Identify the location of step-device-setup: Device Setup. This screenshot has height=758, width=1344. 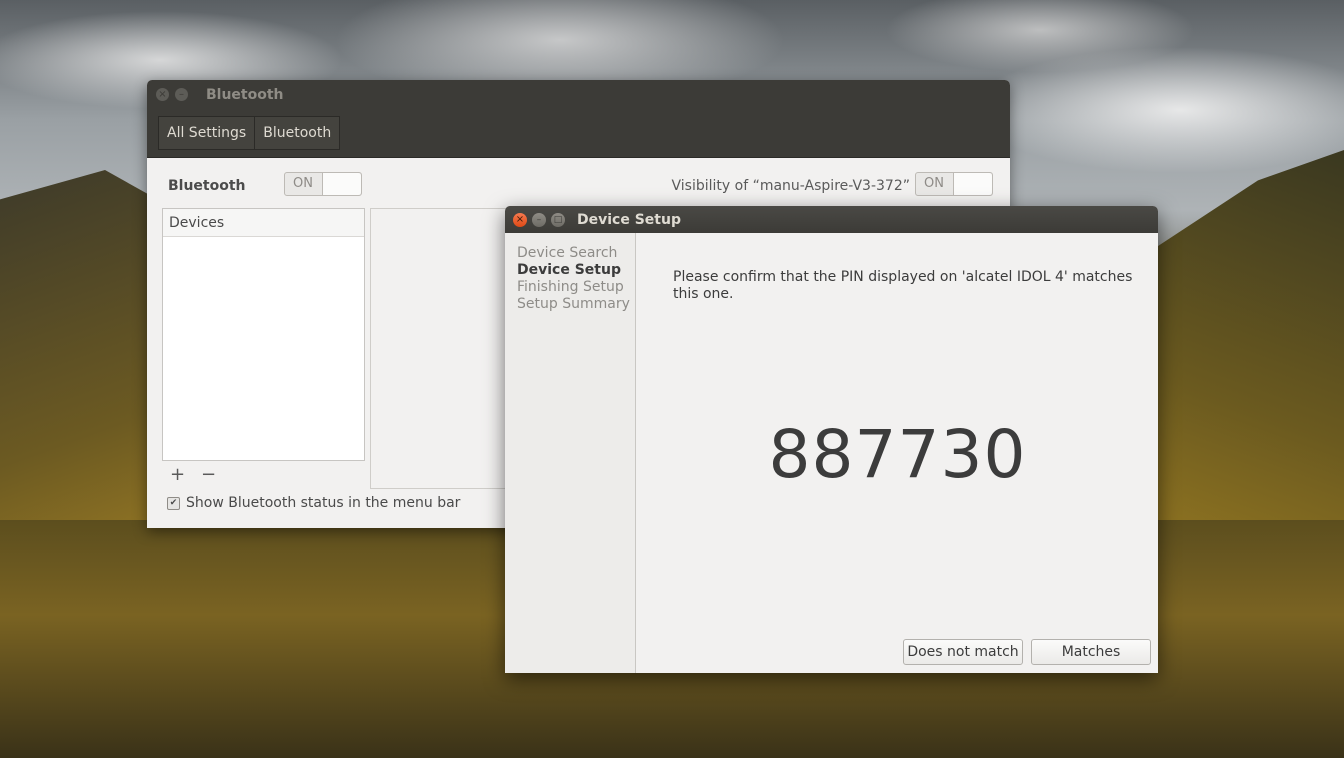
(569, 270).